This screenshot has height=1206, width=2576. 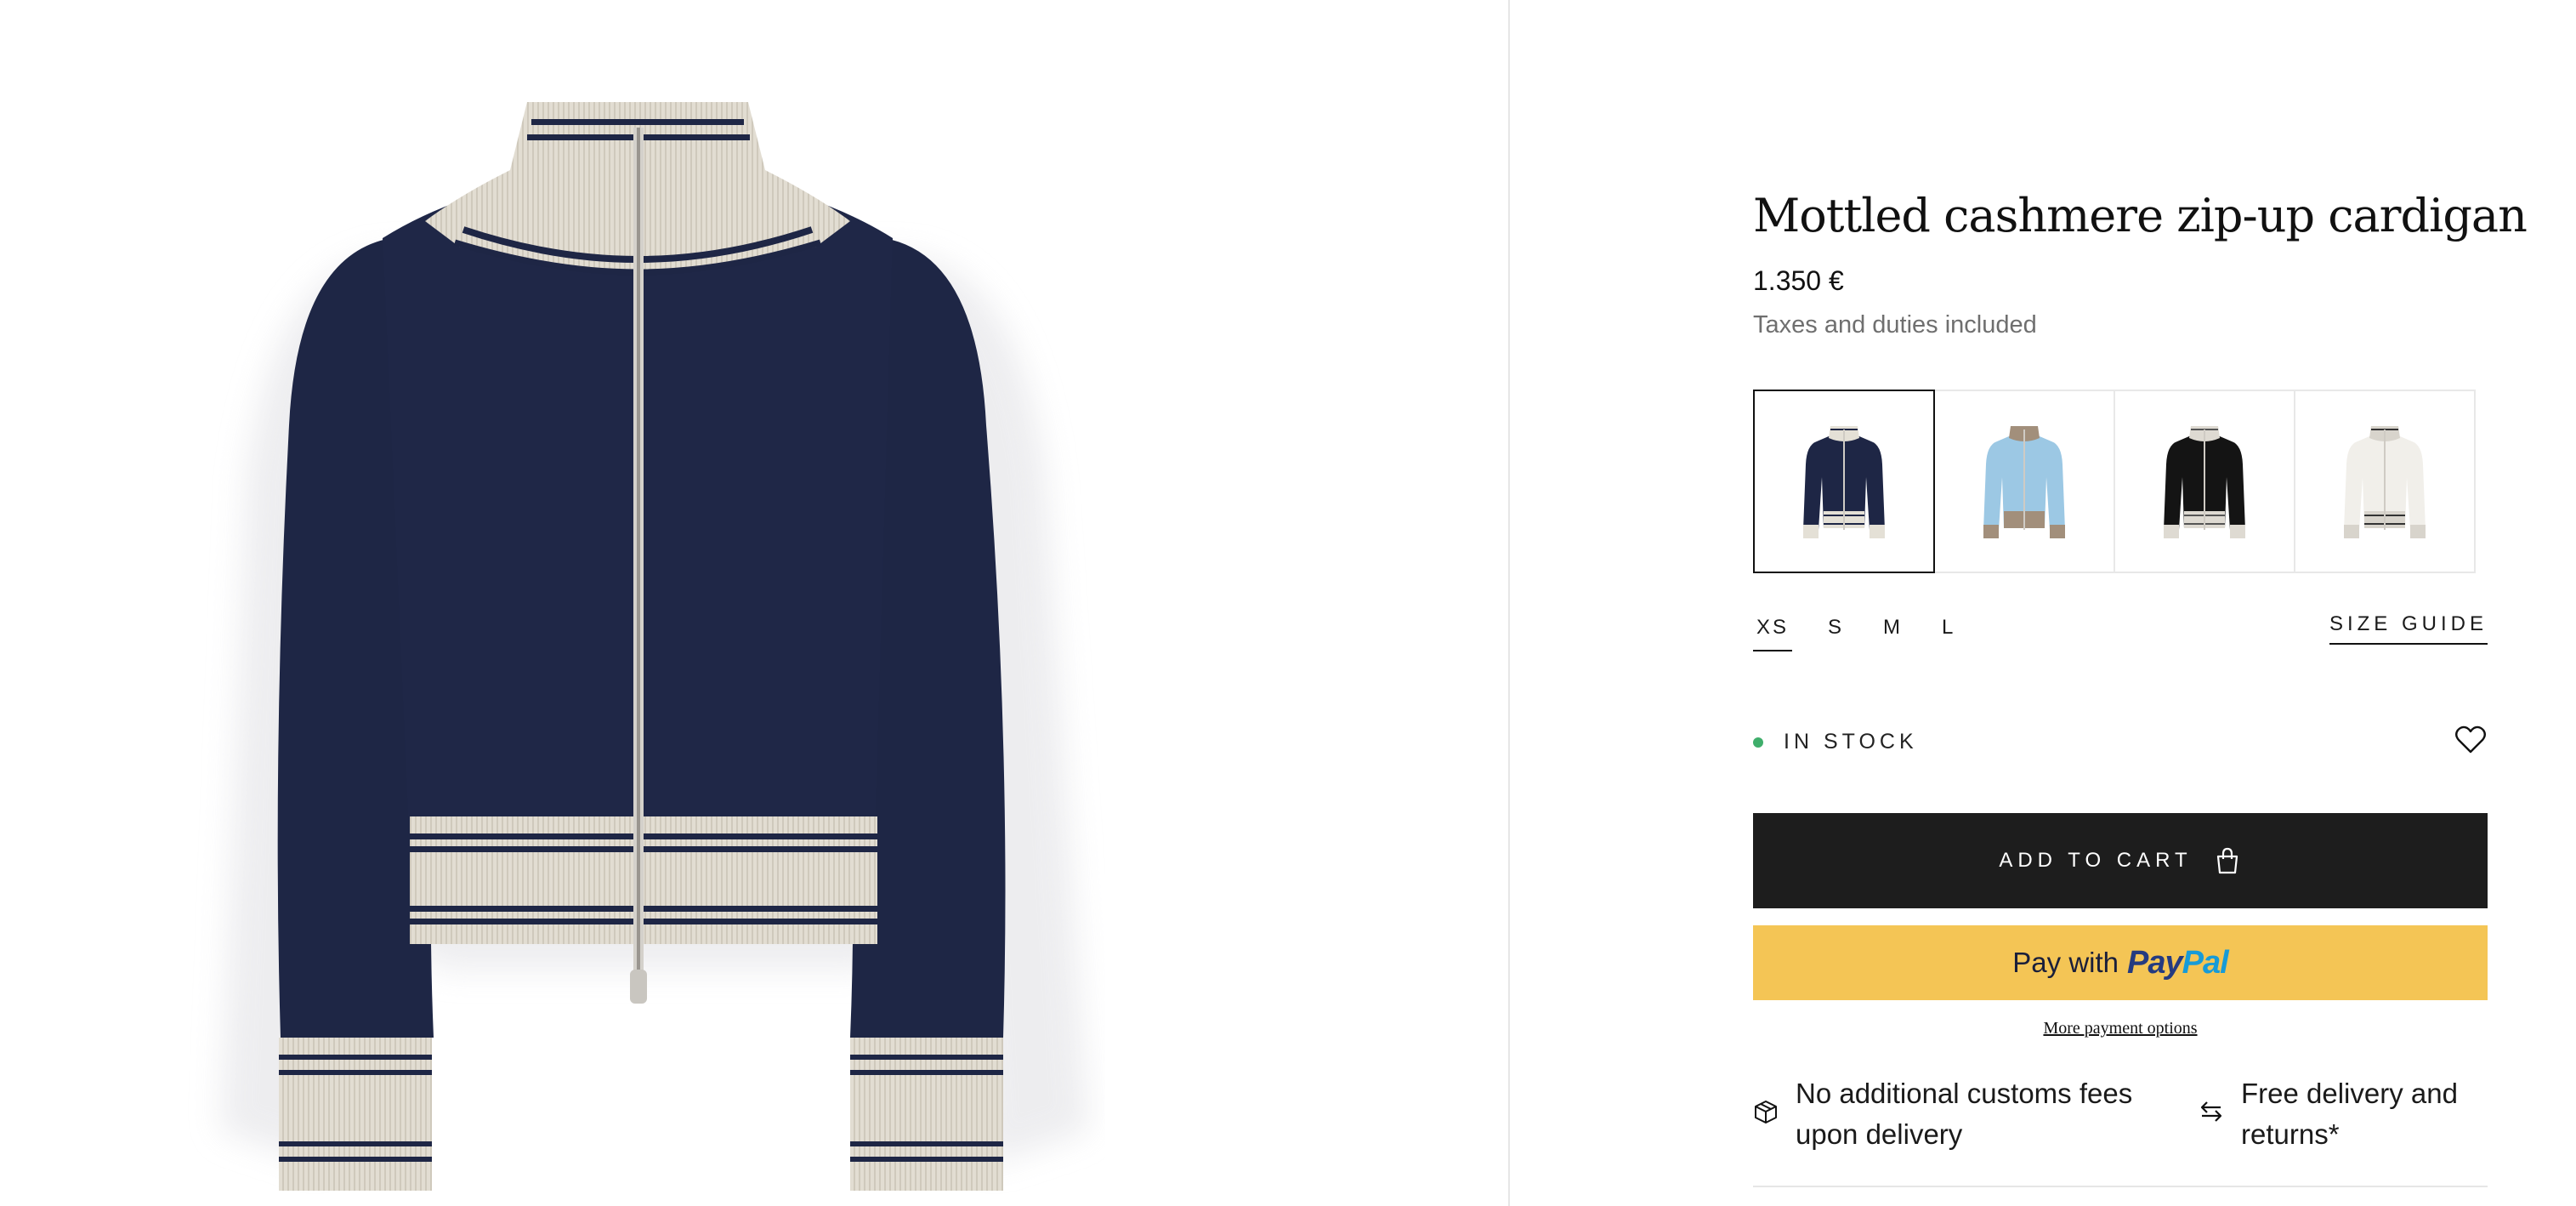 What do you see at coordinates (1965, 1114) in the screenshot?
I see `feature-customs-text: No additional customs fees upon delivery` at bounding box center [1965, 1114].